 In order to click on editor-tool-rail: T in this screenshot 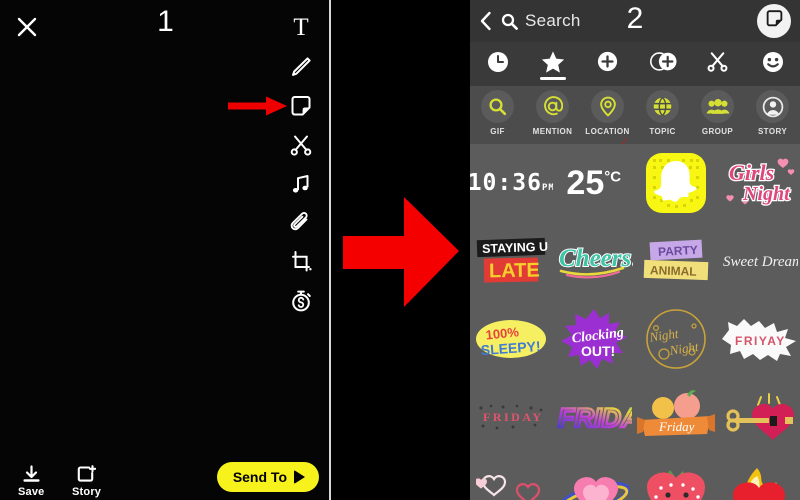, I will do `click(301, 164)`.